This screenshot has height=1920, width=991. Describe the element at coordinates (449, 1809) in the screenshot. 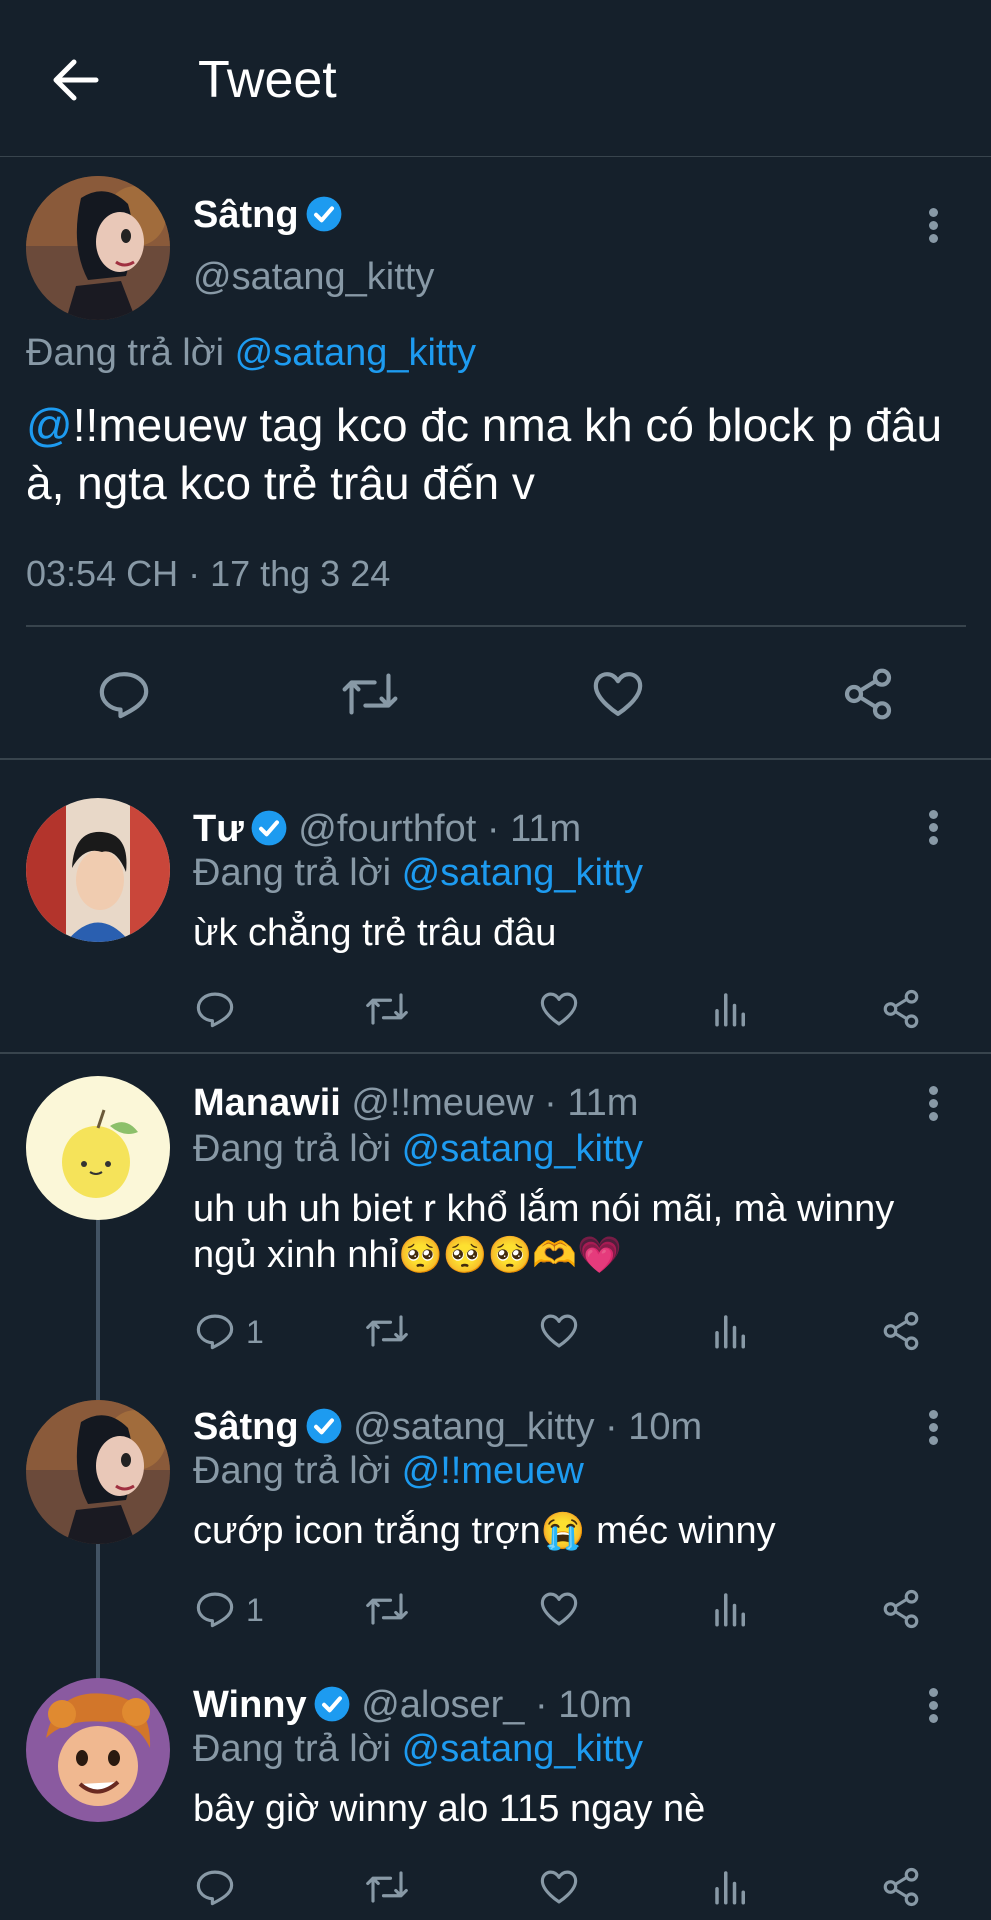

I see `reply-text: bây giờ winny alo 115 ngay nè` at that location.